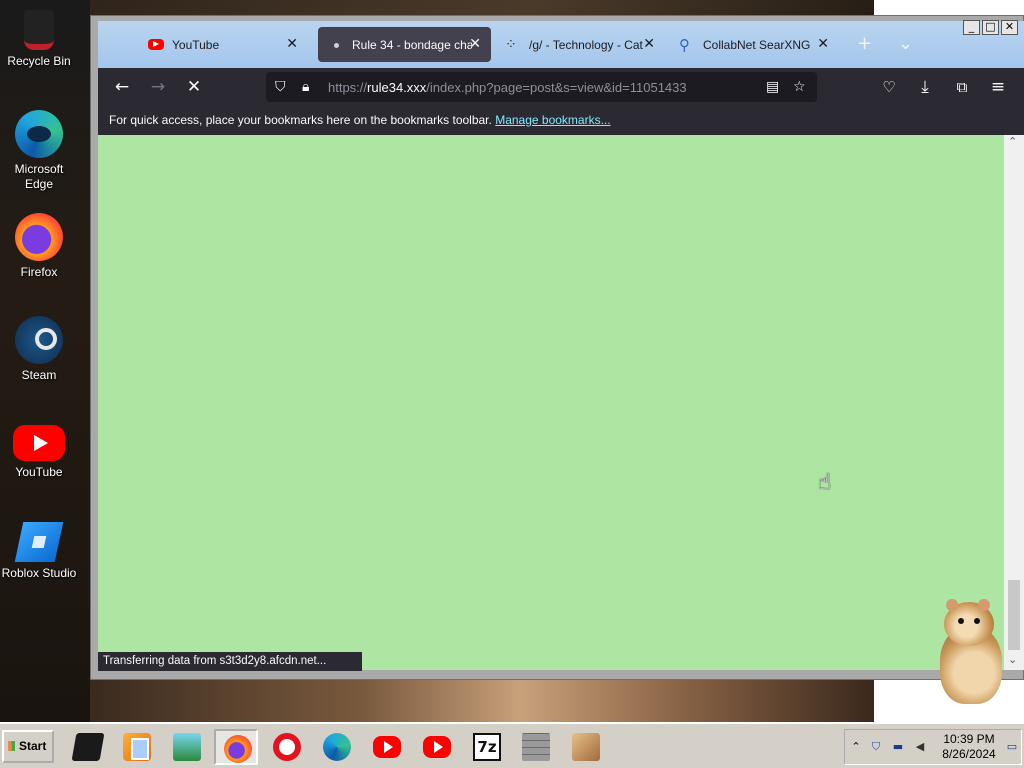 Image resolution: width=1024 pixels, height=768 pixels. Describe the element at coordinates (933, 747) in the screenshot. I see `system-tray: ⌃ ⛉ ▬ ◀ 10:39 PM 8/26/2024 ▭` at that location.